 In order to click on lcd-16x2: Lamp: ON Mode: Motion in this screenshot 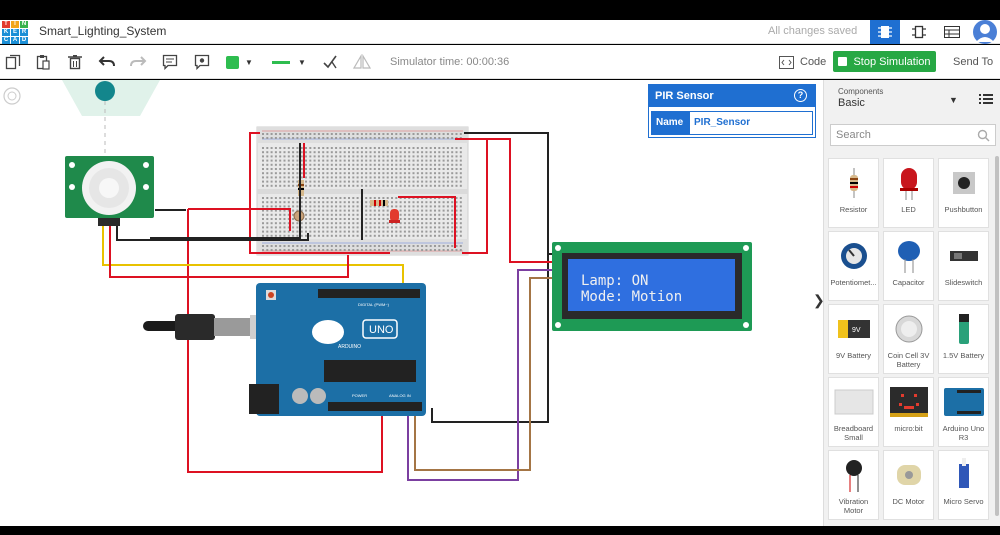, I will do `click(652, 286)`.